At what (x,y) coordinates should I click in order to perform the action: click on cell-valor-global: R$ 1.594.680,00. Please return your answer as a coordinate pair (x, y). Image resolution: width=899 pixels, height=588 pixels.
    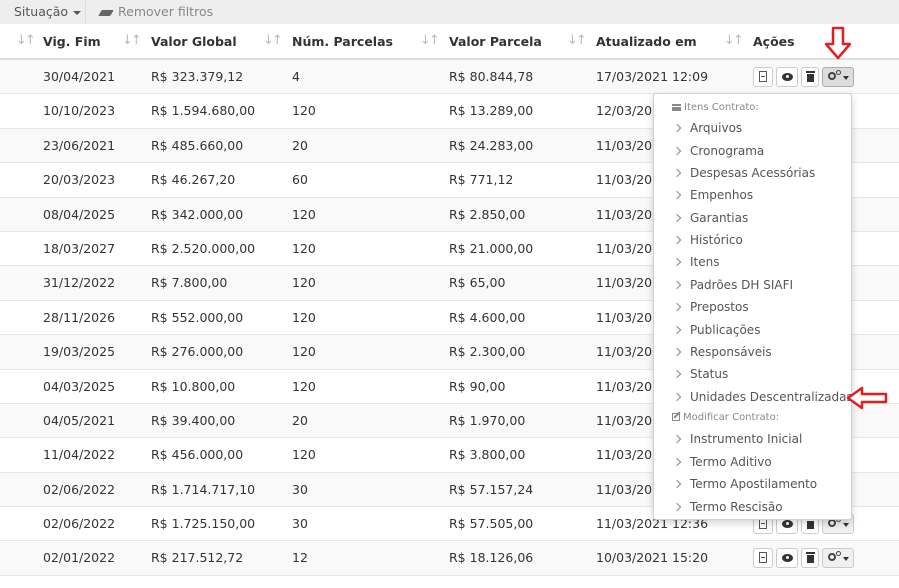
    Looking at the image, I should click on (203, 111).